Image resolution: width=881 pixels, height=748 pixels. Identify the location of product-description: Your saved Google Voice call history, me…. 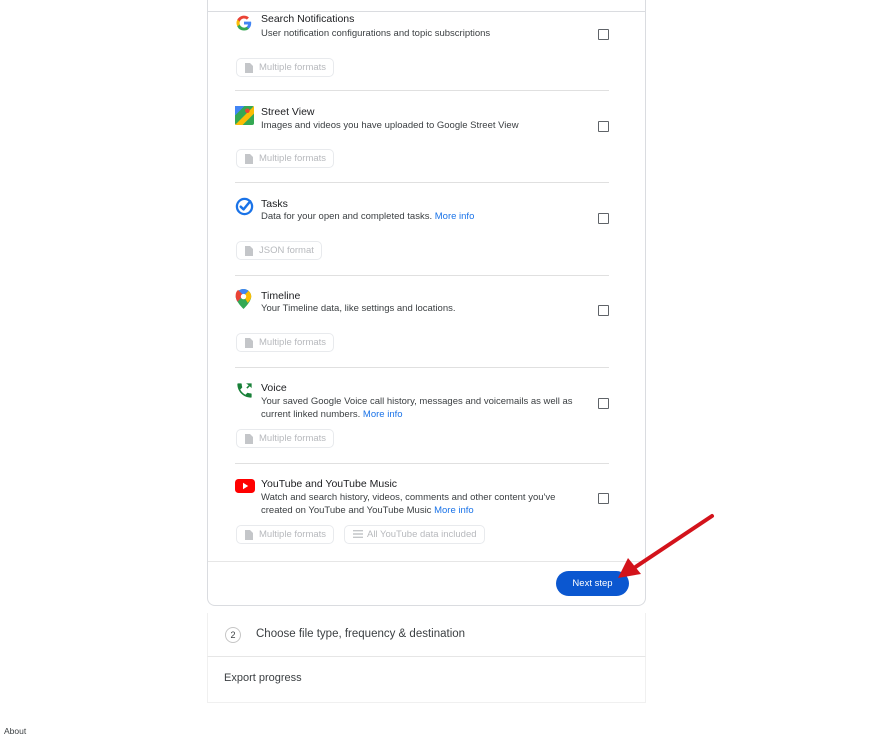
(420, 408).